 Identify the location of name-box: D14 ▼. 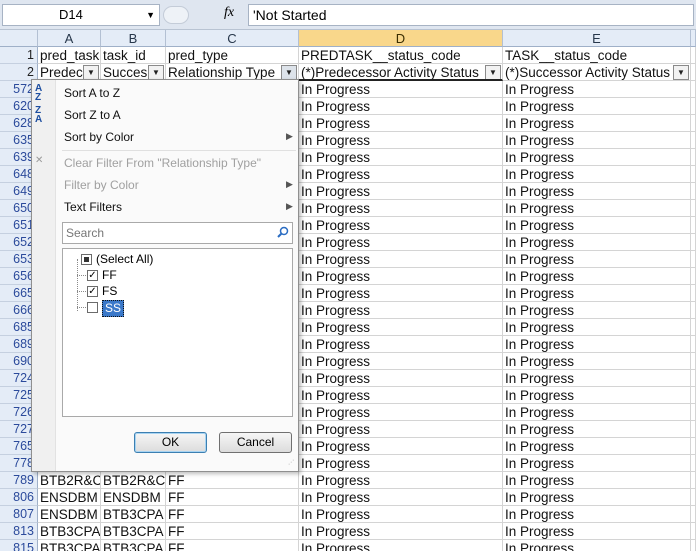
(81, 15).